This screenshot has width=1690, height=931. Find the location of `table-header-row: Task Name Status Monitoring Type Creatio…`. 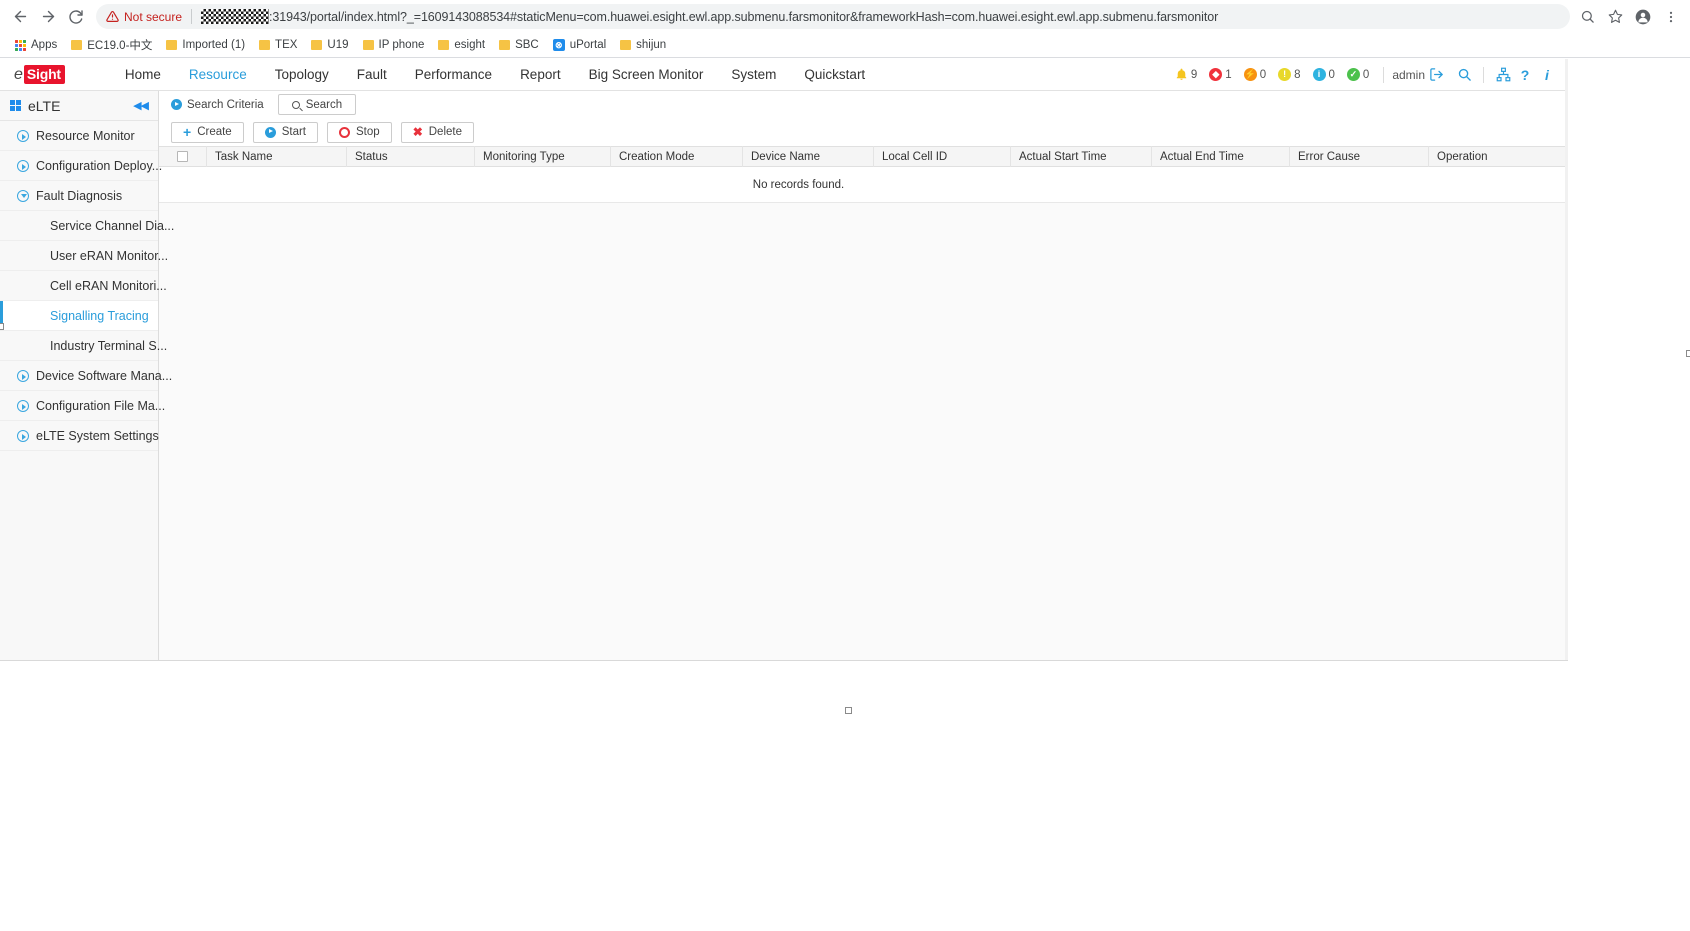

table-header-row: Task Name Status Monitoring Type Creatio… is located at coordinates (863, 156).